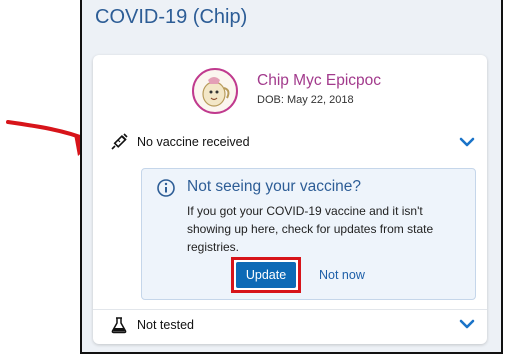  Describe the element at coordinates (305, 100) in the screenshot. I see `patient-dob: DOB: May 22, 2018` at that location.